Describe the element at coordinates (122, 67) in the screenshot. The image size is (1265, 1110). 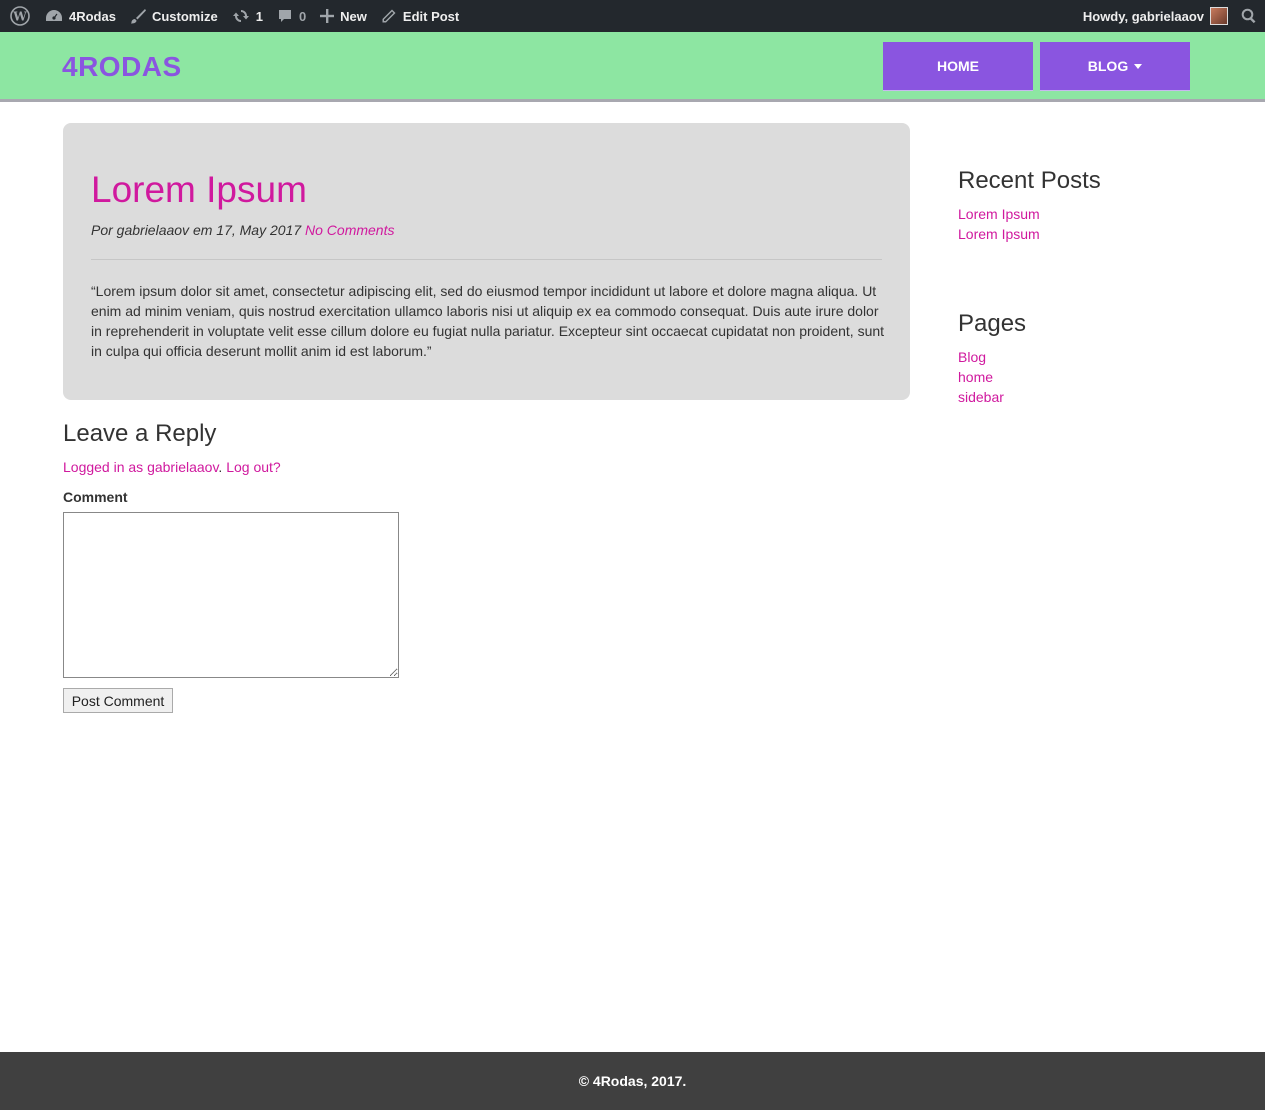
I see `site-logo: 4RODAS` at that location.